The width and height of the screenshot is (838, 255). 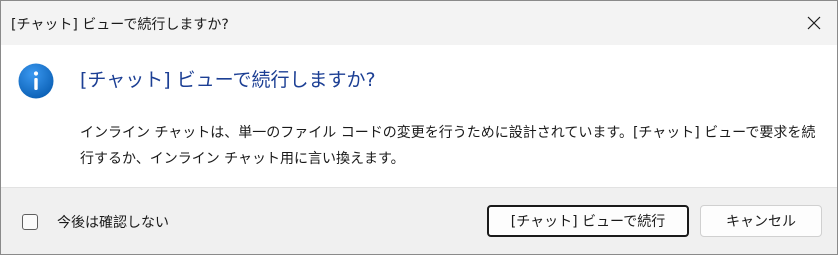 I want to click on continue-in-chat-button: [チャット] ビューで続行, so click(x=588, y=221).